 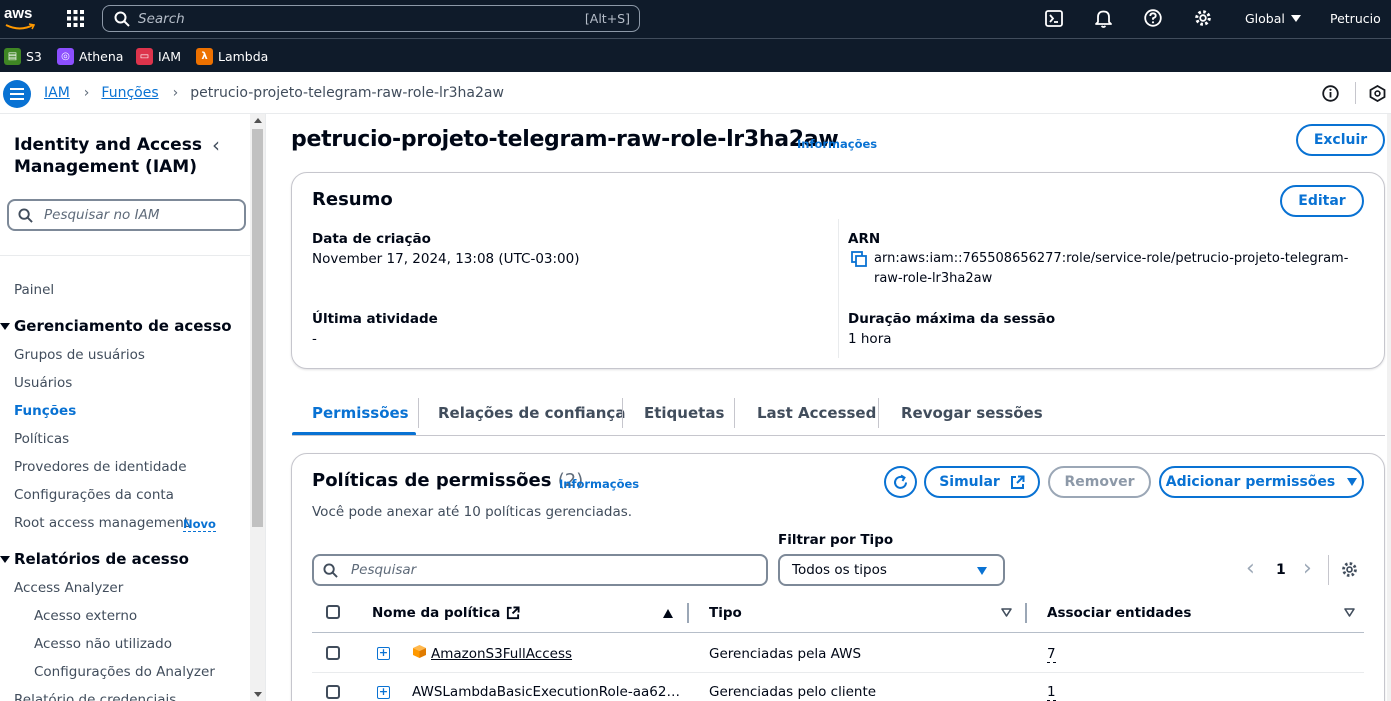 What do you see at coordinates (108, 156) in the screenshot?
I see `sidebar-title: Identity and Access Management (IAM)` at bounding box center [108, 156].